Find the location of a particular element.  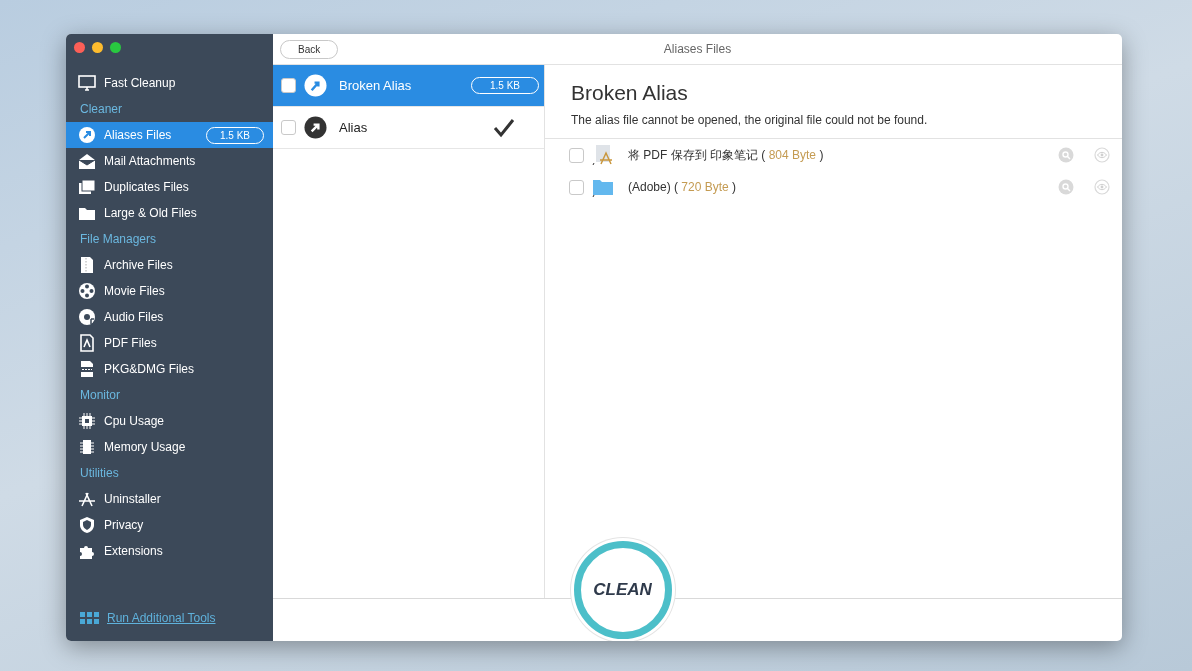

file-name: (Adobe) ( 720 Byte ) is located at coordinates (683, 187).